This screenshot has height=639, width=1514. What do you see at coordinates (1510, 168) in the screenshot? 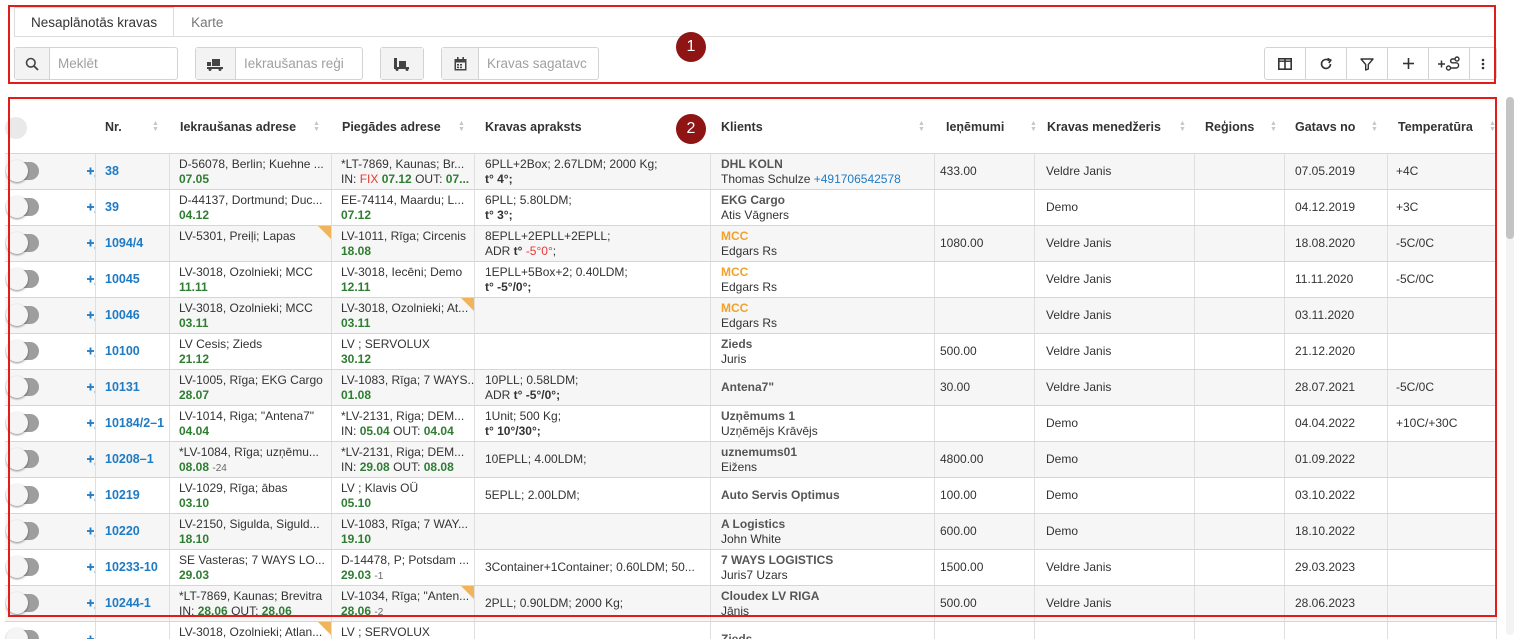
I see `scrollbar-thumb` at bounding box center [1510, 168].